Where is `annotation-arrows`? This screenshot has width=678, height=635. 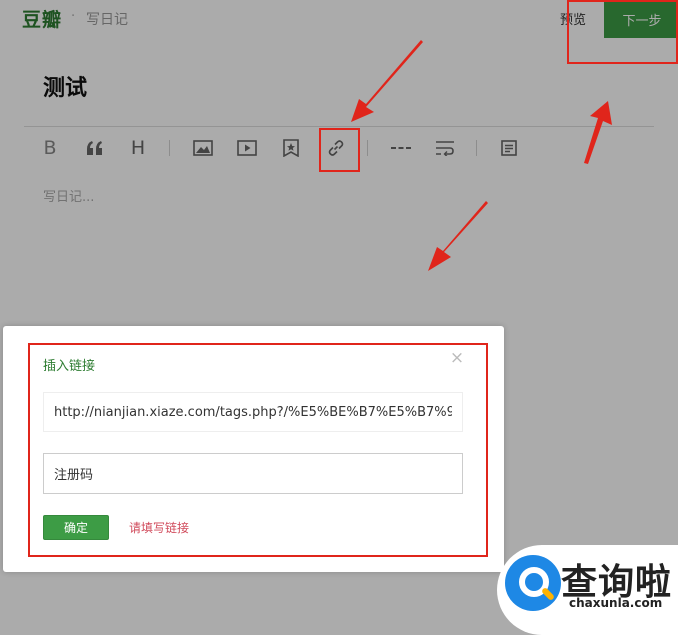 annotation-arrows is located at coordinates (481, 155).